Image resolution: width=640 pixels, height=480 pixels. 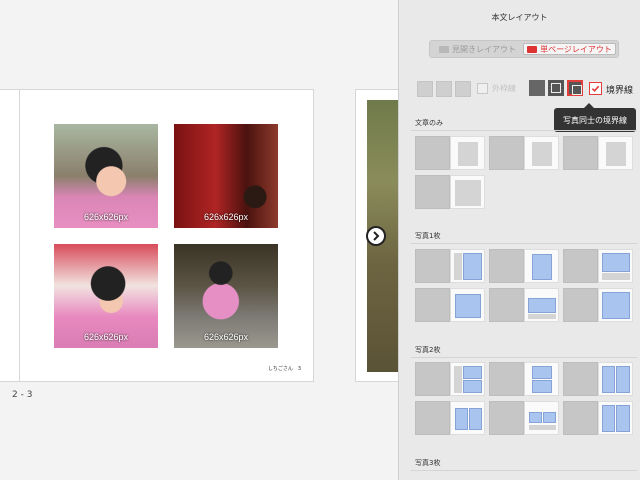 What do you see at coordinates (519, 17) in the screenshot?
I see `sidebar-title: 本文レイアウト` at bounding box center [519, 17].